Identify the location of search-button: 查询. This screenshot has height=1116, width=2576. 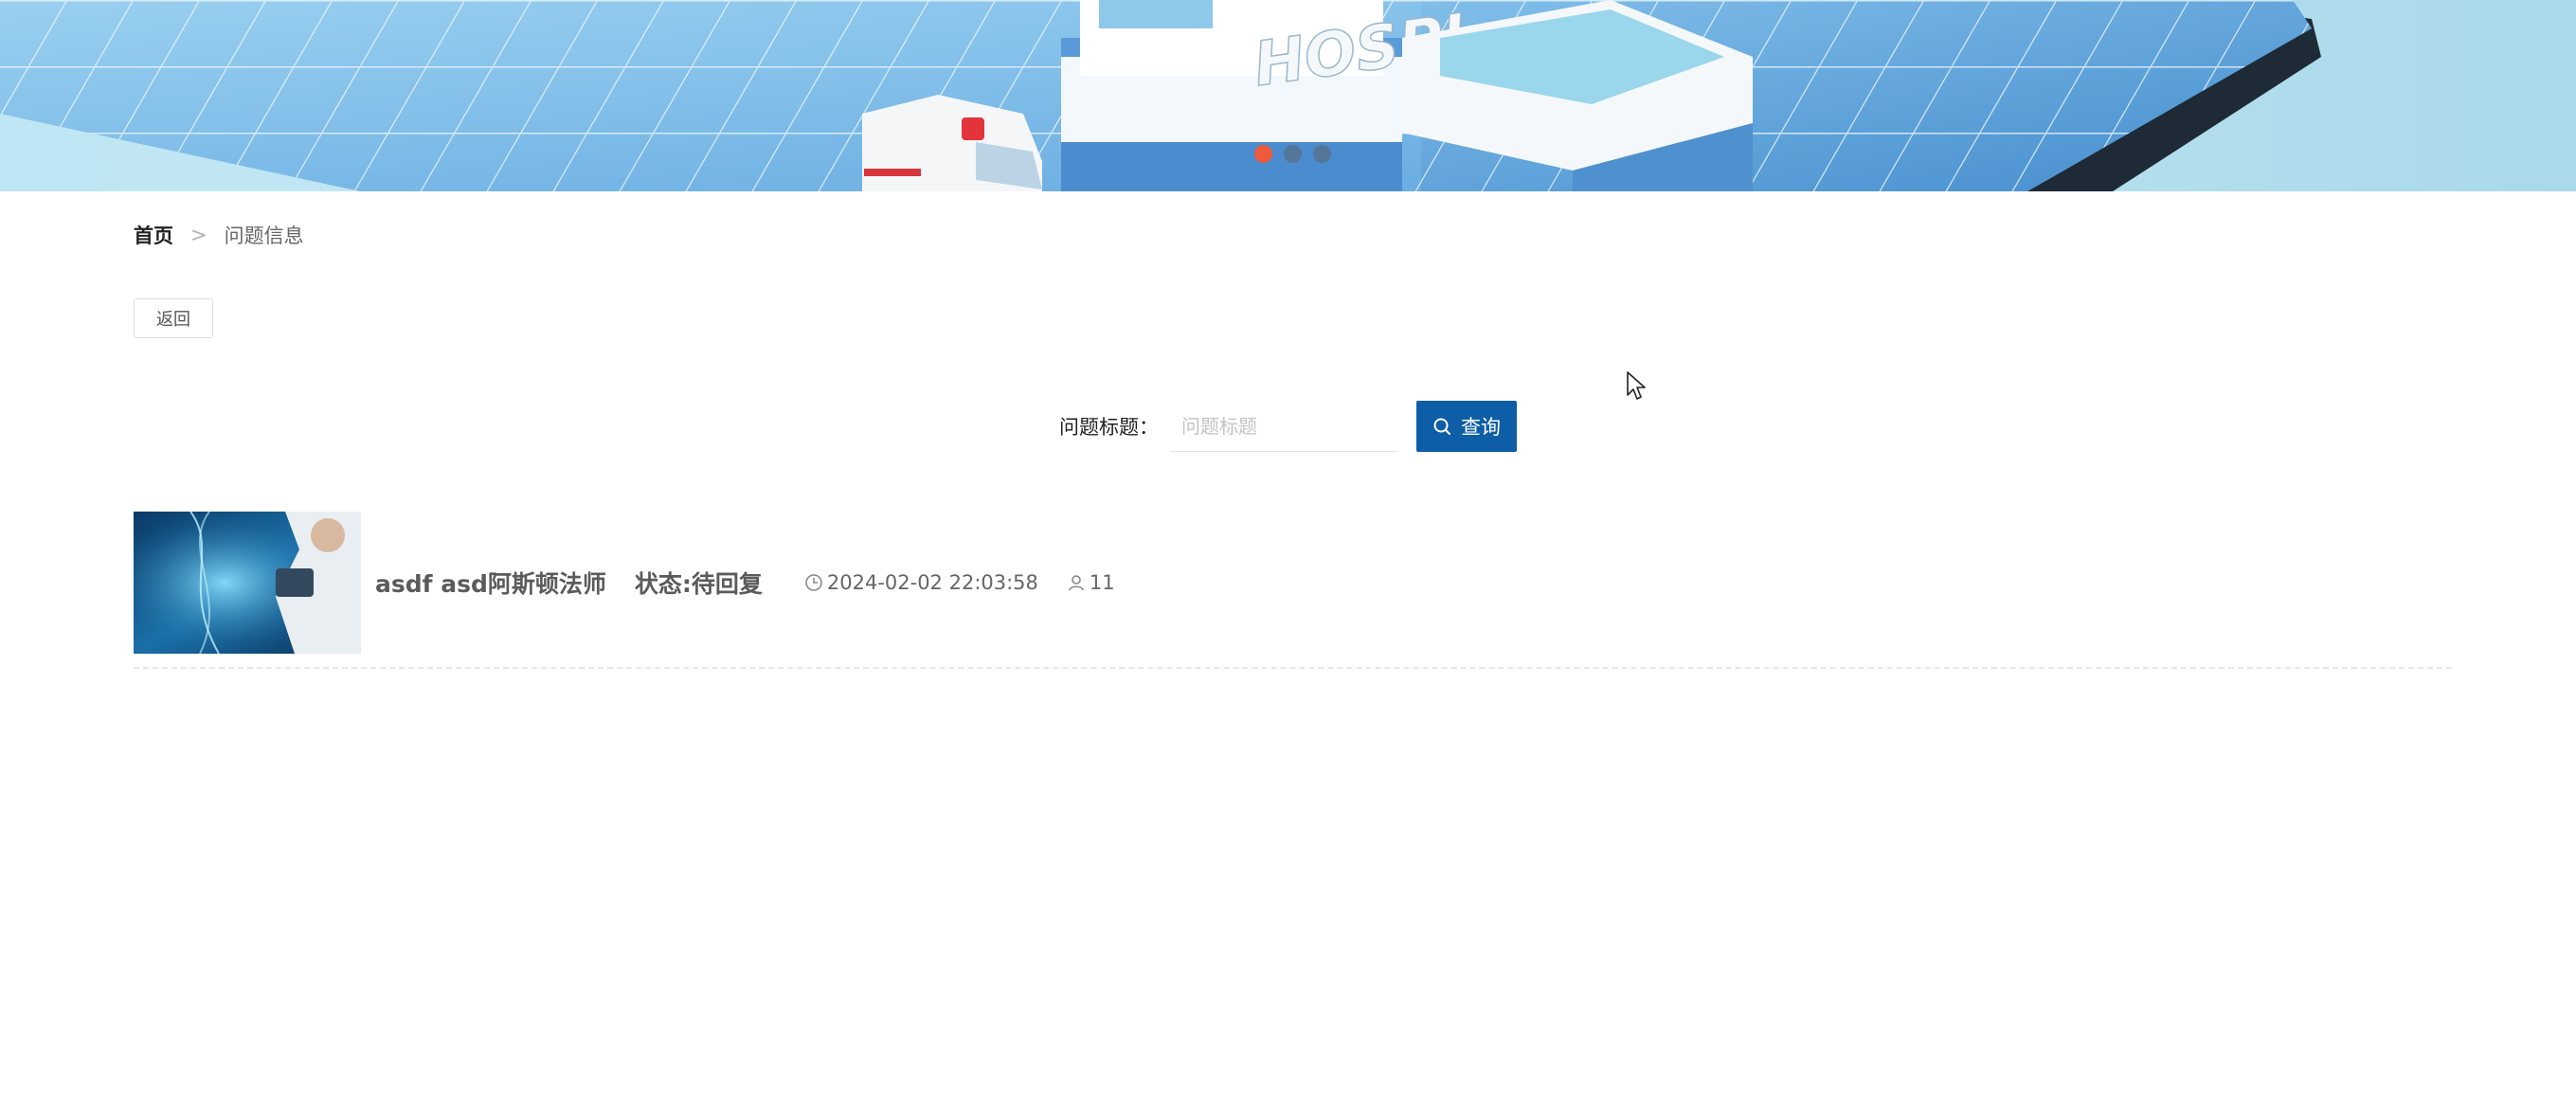
(1466, 426).